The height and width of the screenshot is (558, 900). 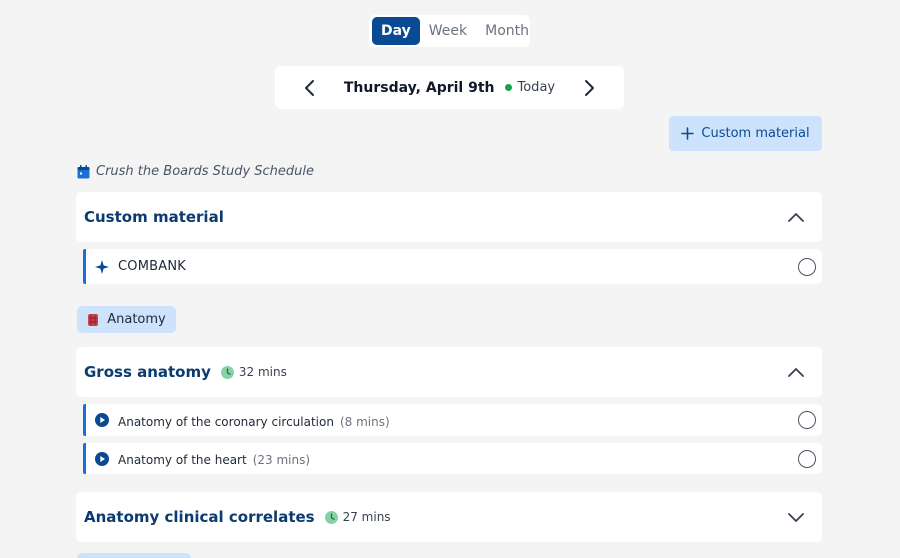 What do you see at coordinates (281, 460) in the screenshot?
I see `task-duration: (23 mins)` at bounding box center [281, 460].